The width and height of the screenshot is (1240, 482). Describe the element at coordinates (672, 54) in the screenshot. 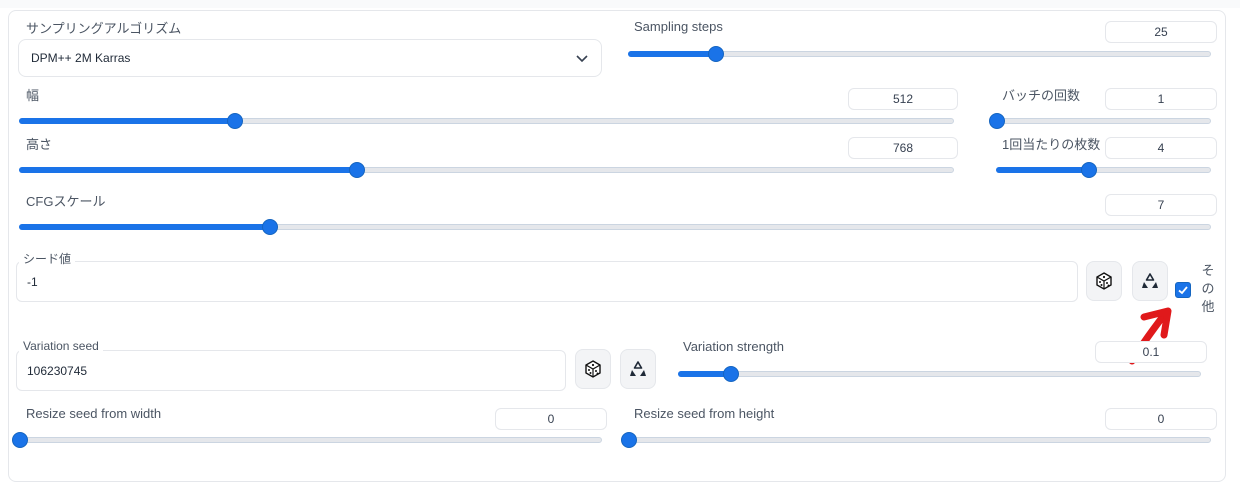

I see `steps-fill` at that location.